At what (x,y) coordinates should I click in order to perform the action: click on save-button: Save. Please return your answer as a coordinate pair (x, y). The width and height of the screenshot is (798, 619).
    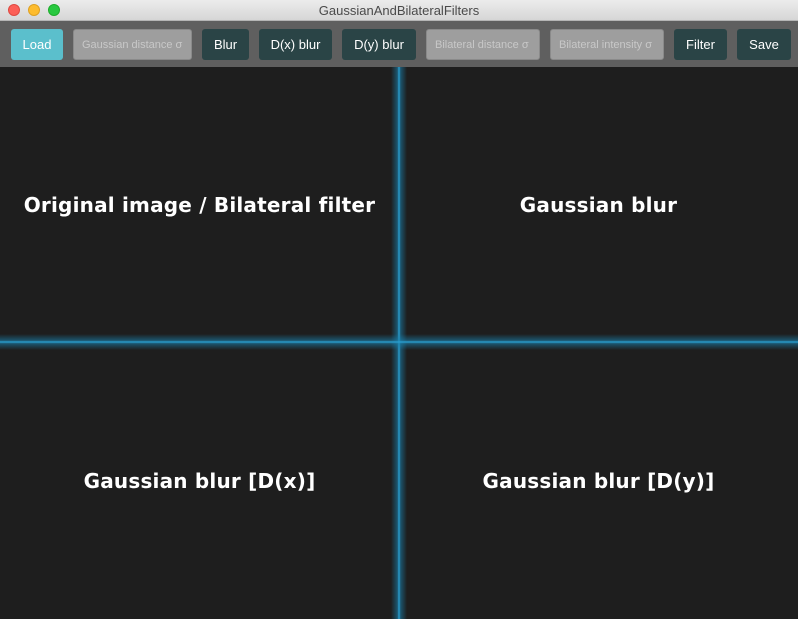
    Looking at the image, I should click on (764, 44).